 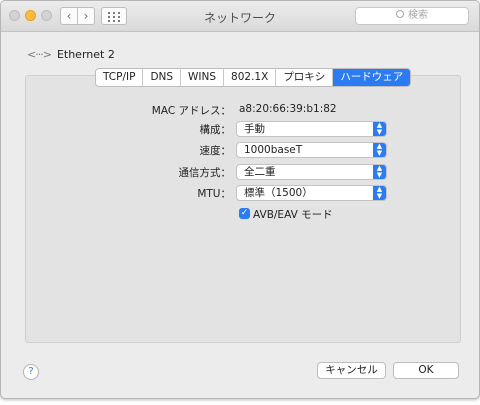 What do you see at coordinates (400, 14) in the screenshot?
I see `search-icon` at bounding box center [400, 14].